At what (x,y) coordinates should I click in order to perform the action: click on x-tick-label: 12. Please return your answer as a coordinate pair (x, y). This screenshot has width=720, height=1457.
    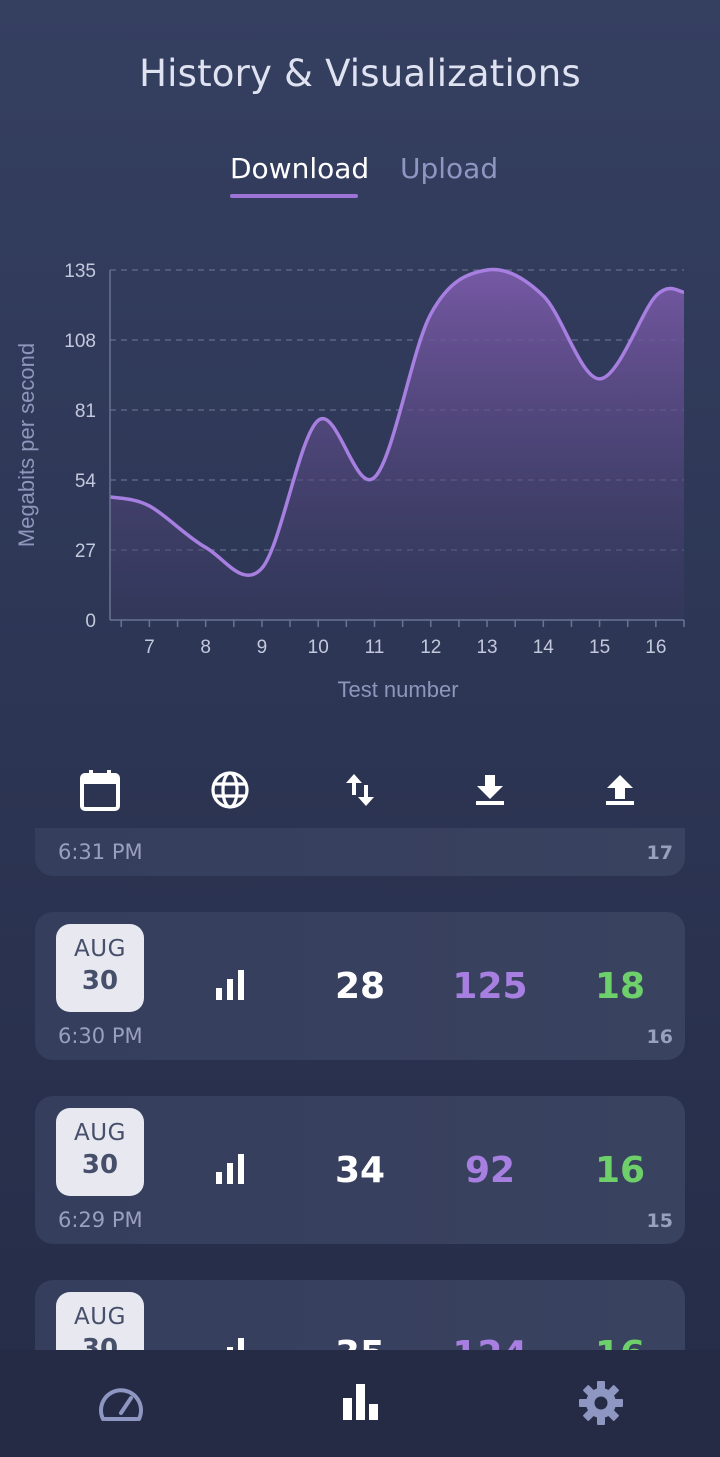
    Looking at the image, I should click on (430, 647).